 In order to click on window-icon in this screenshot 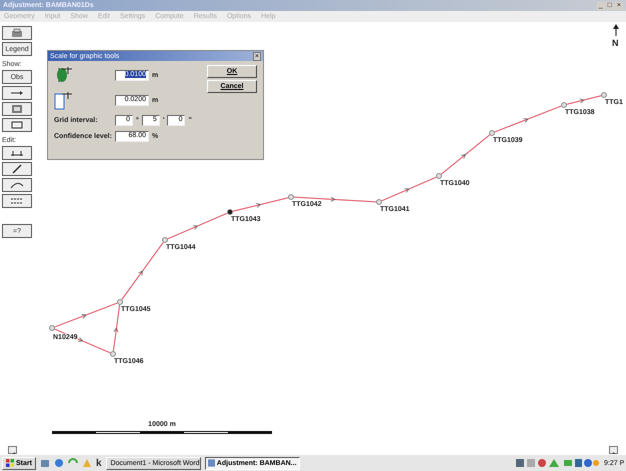, I will do `click(211, 463)`.